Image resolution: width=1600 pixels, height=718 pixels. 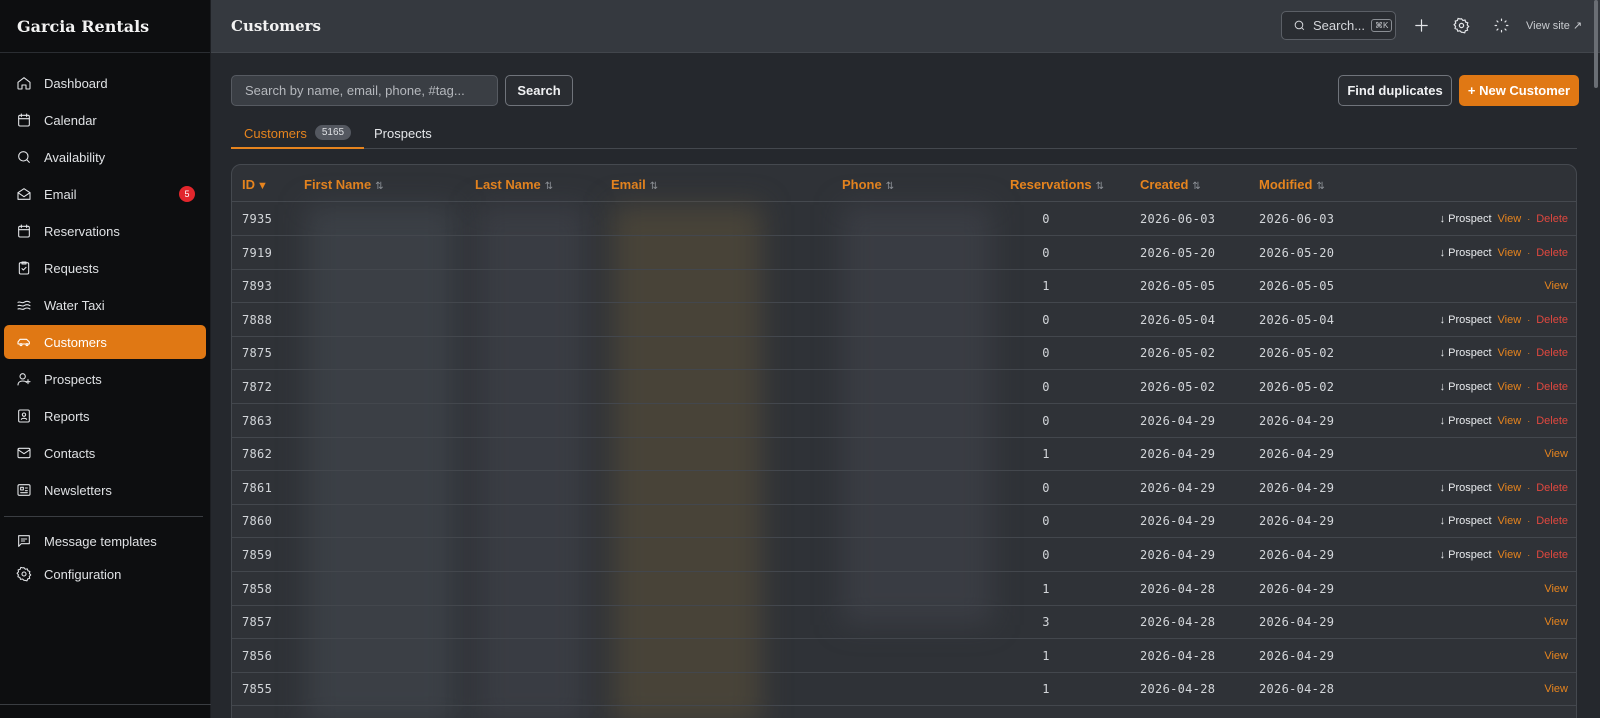 I want to click on column-header-reservations: Reservations ⇅, so click(x=1057, y=184).